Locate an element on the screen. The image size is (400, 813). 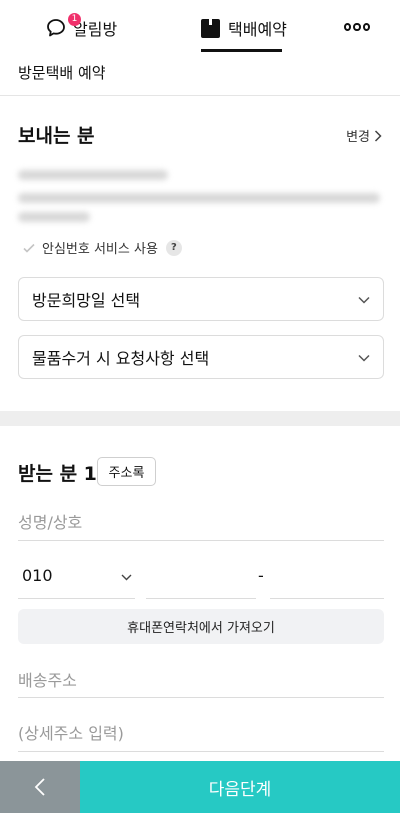
help-icon: ? is located at coordinates (173, 247).